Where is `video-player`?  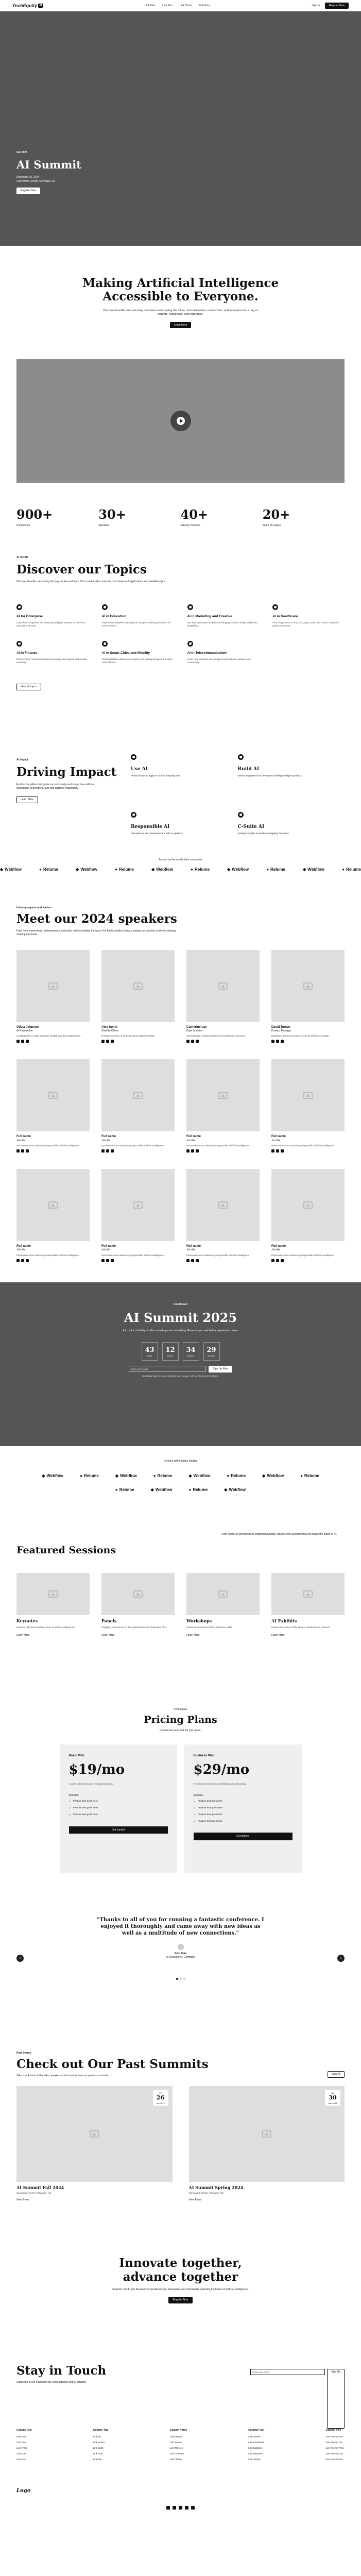 video-player is located at coordinates (180, 421).